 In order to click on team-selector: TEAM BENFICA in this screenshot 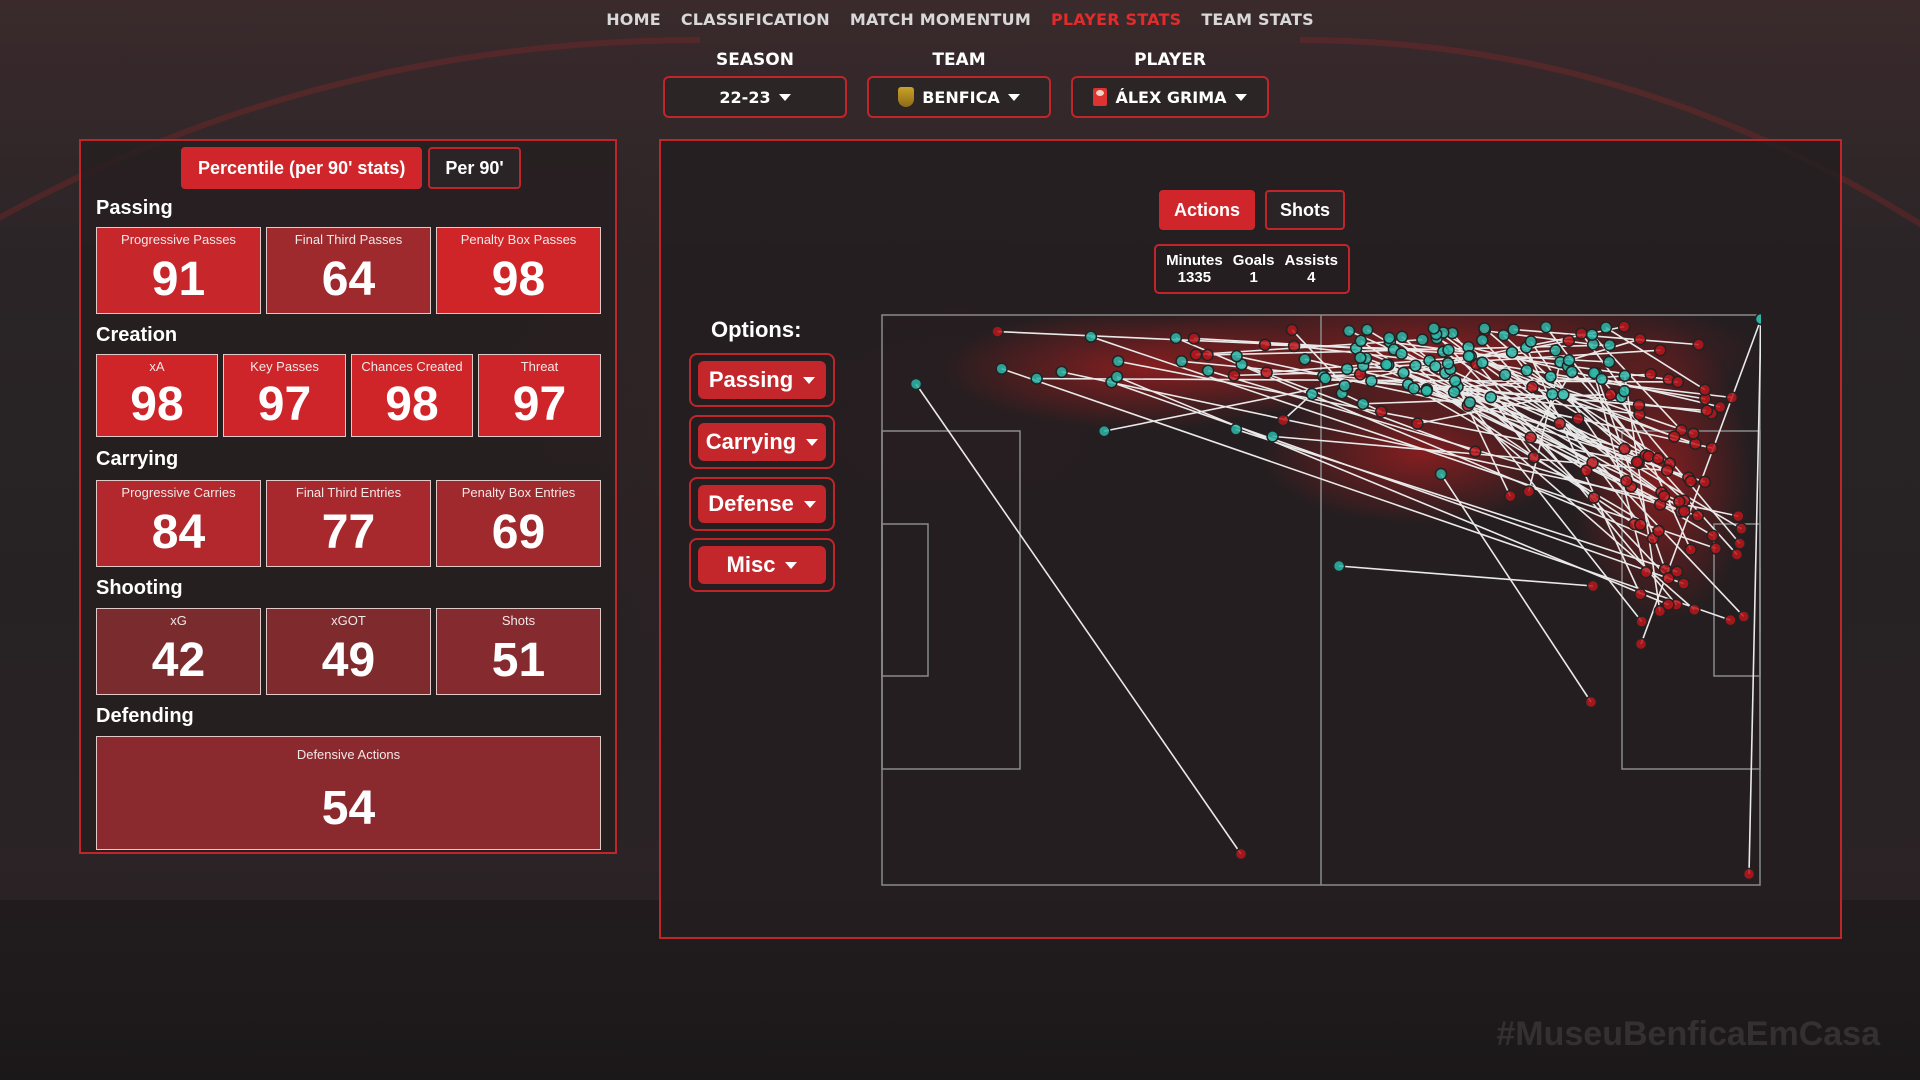, I will do `click(959, 84)`.